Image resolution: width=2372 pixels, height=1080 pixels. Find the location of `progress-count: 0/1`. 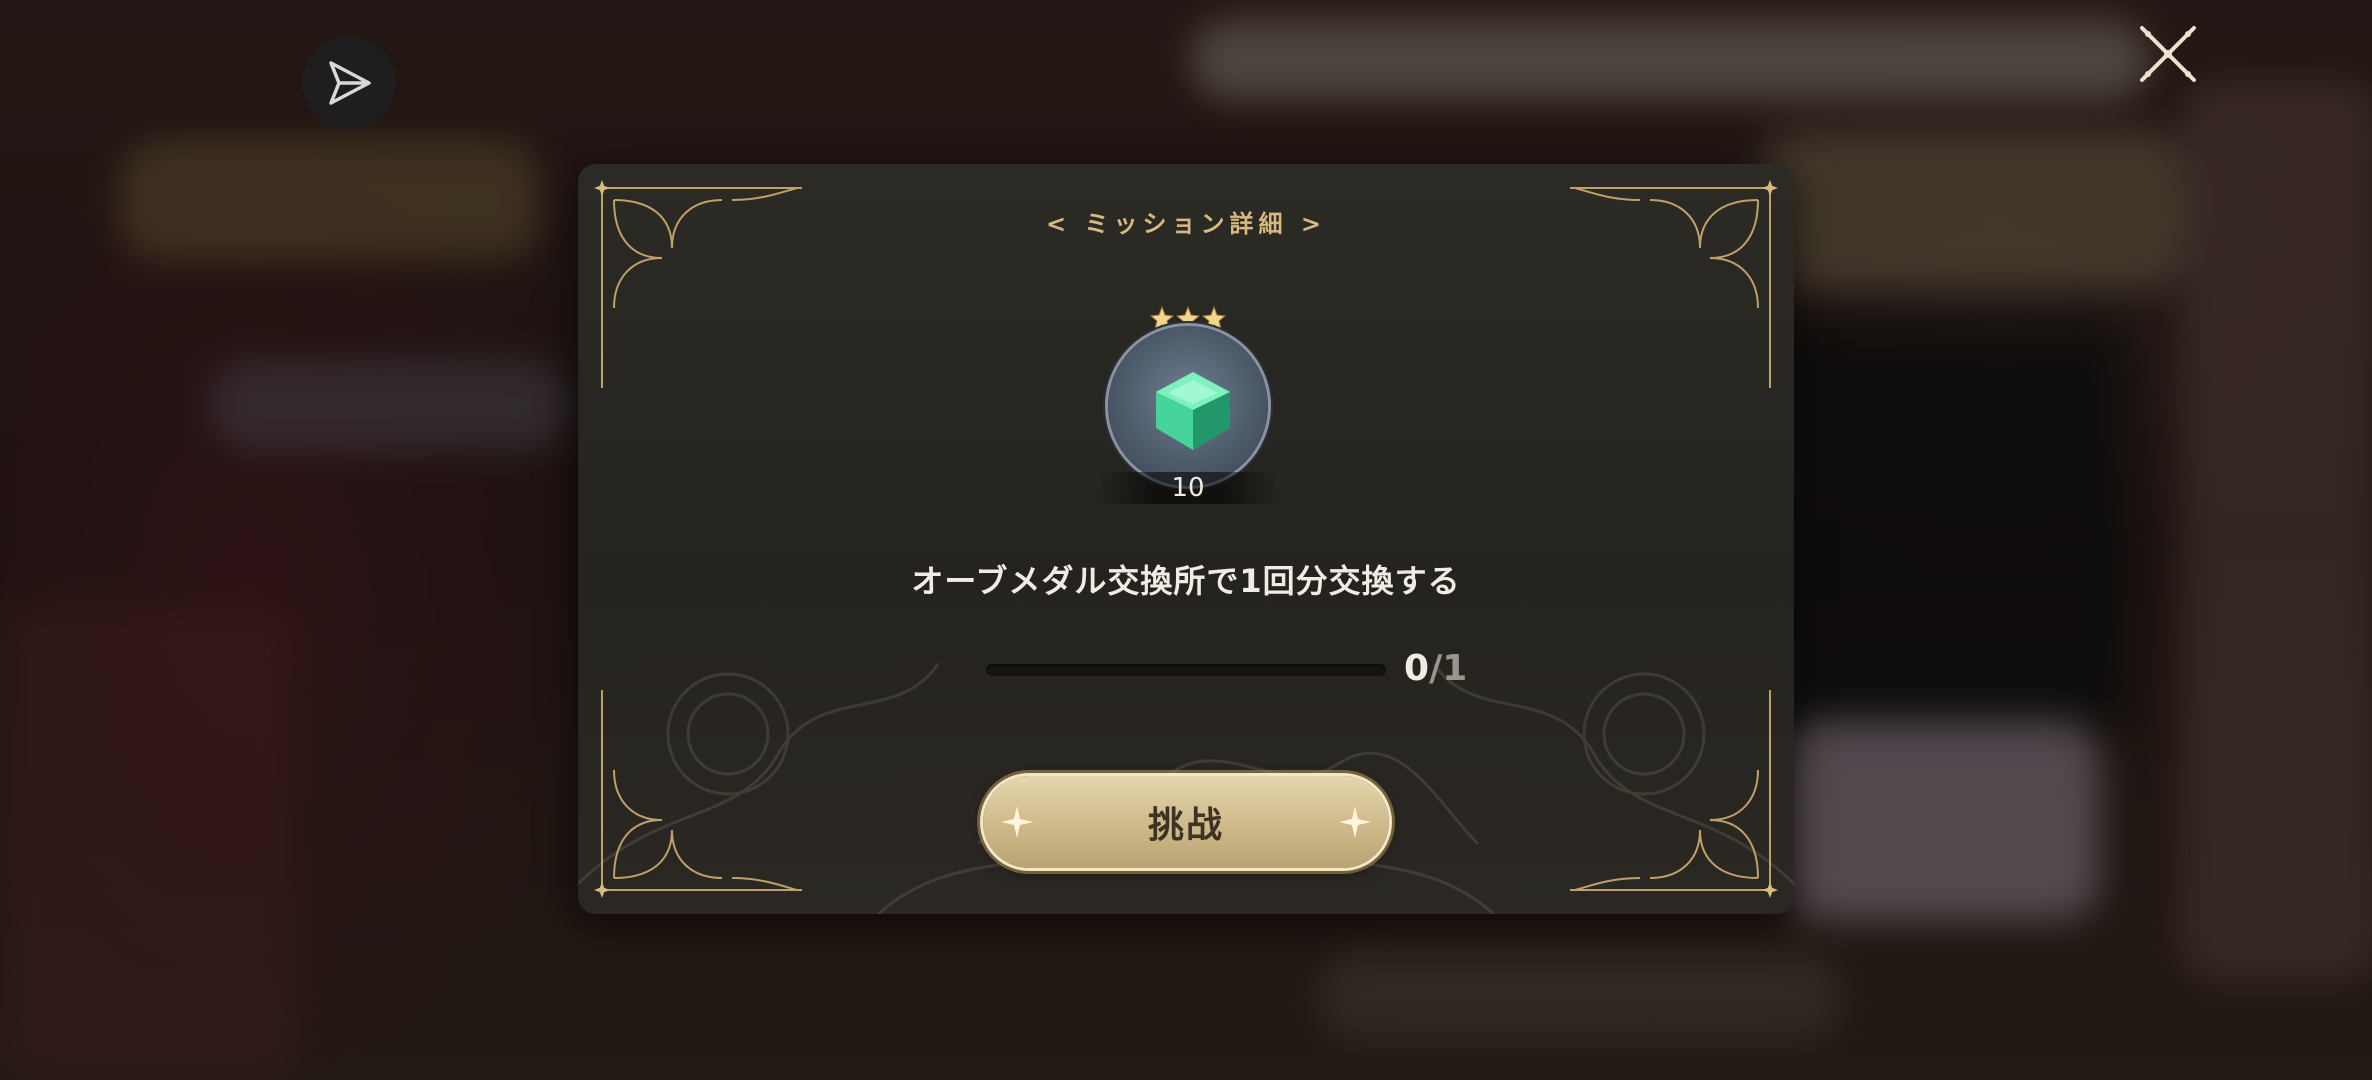

progress-count: 0/1 is located at coordinates (1435, 668).